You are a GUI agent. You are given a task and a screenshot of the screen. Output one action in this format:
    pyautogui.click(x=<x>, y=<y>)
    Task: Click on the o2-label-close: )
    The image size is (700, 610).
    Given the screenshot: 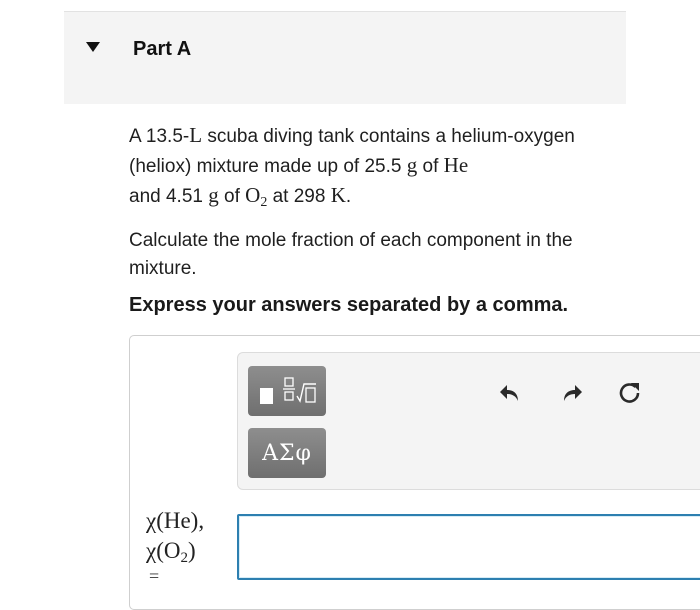 What is the action you would take?
    pyautogui.click(x=191, y=550)
    